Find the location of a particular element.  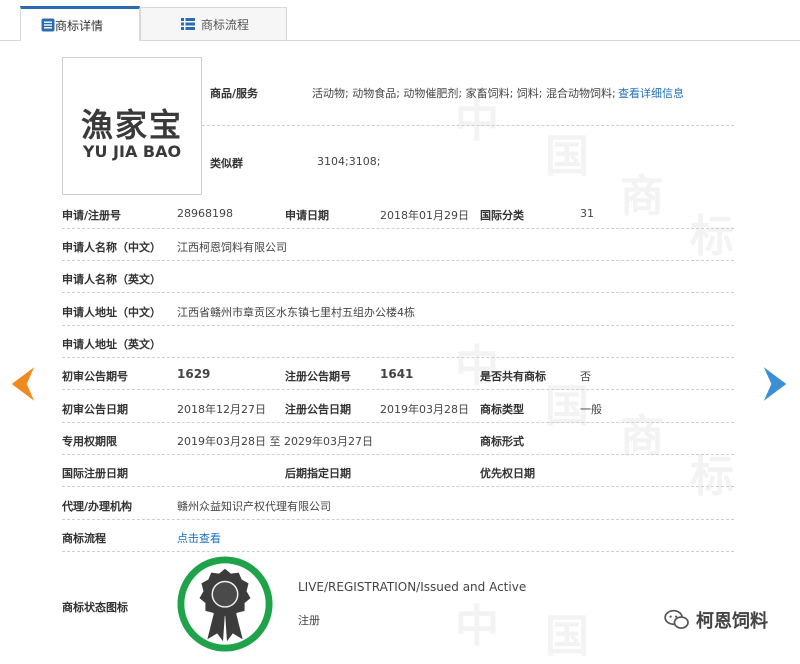

registered-badge-icon is located at coordinates (225, 604).